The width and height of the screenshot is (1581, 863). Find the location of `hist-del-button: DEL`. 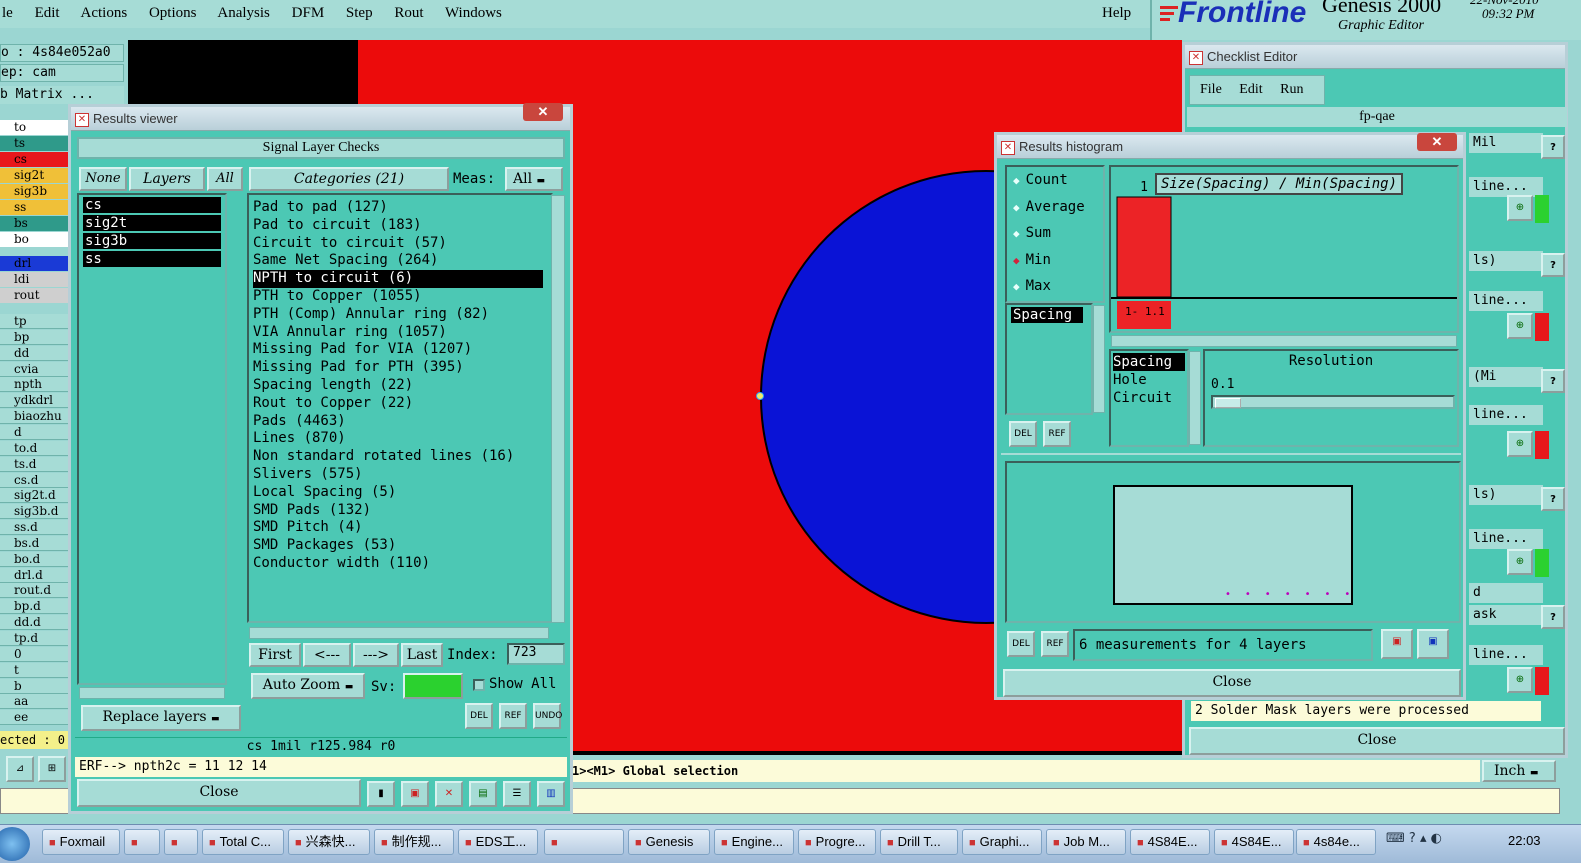

hist-del-button: DEL is located at coordinates (1023, 434).